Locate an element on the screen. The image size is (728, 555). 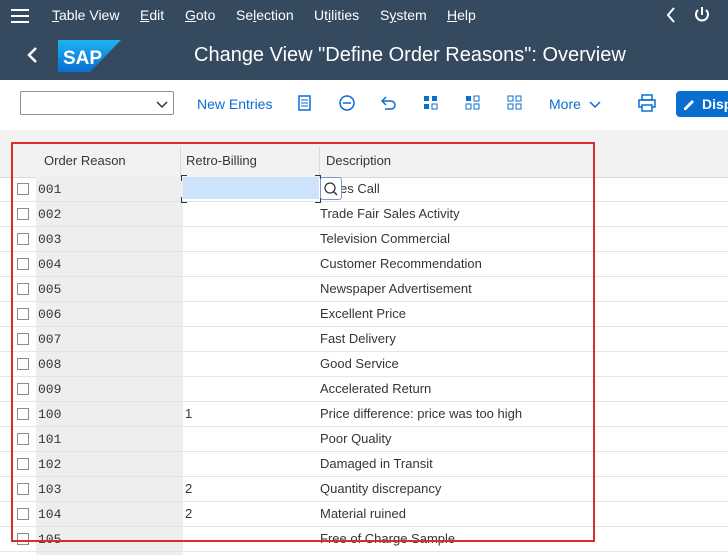
retro-billing-input-active is located at coordinates (251, 188).